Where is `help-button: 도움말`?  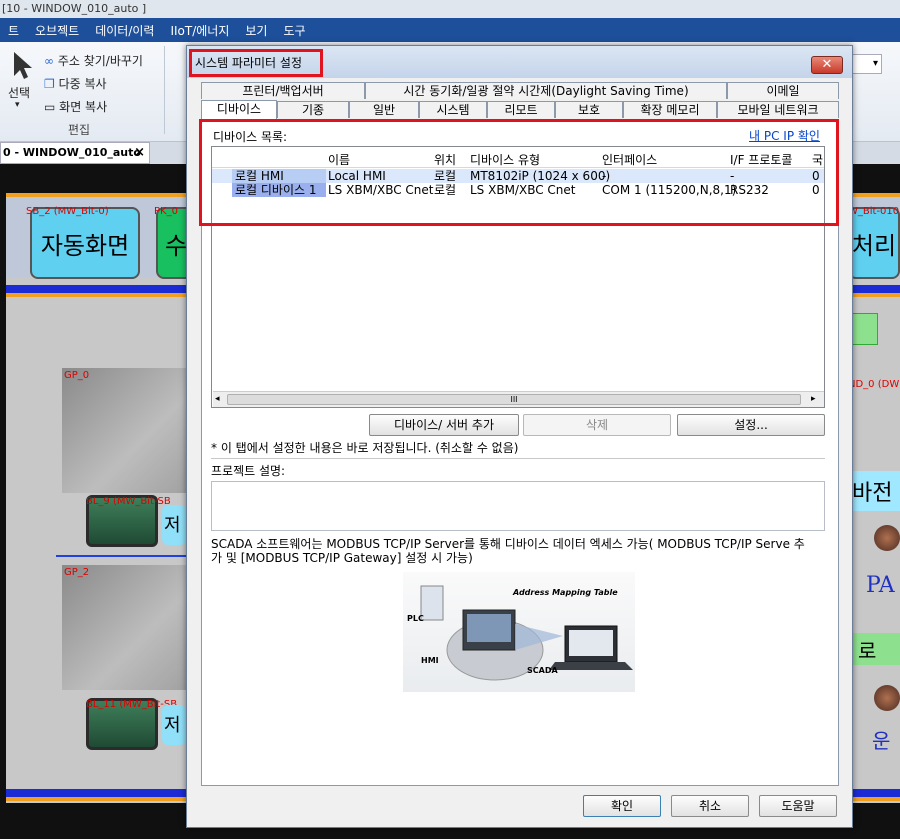 help-button: 도움말 is located at coordinates (798, 806).